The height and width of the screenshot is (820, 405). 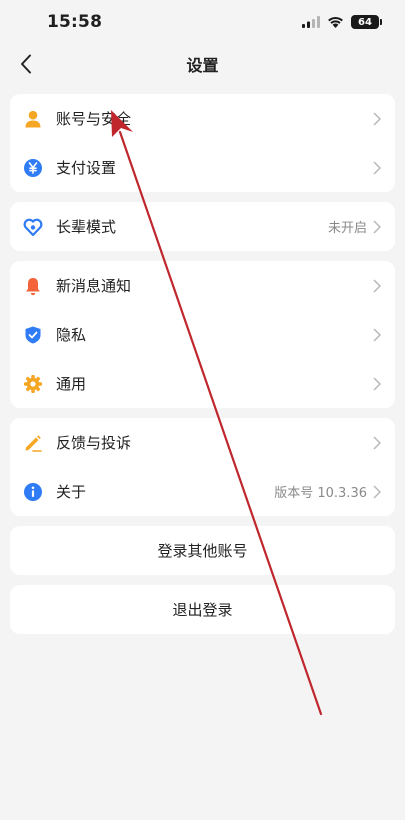 I want to click on item-label: 反馈与投诉, so click(x=94, y=443).